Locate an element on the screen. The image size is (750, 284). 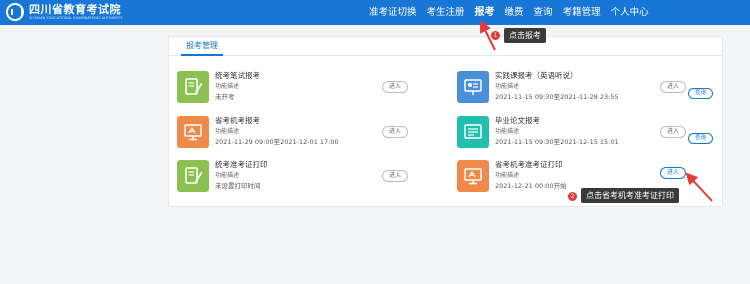
thesis-document-icon is located at coordinates (473, 132).